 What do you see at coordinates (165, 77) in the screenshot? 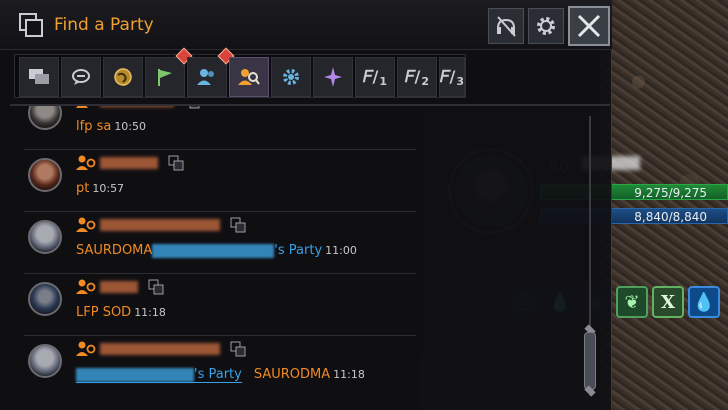
I see `guild-flag-icon` at bounding box center [165, 77].